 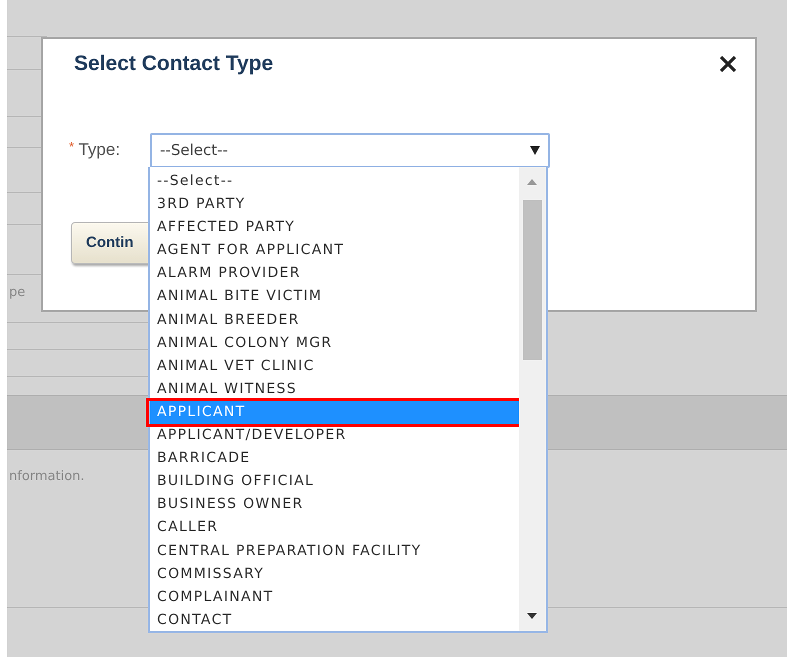 I want to click on dropdown-option: CENTRAL PREPARATION FACILITY, so click(x=334, y=551).